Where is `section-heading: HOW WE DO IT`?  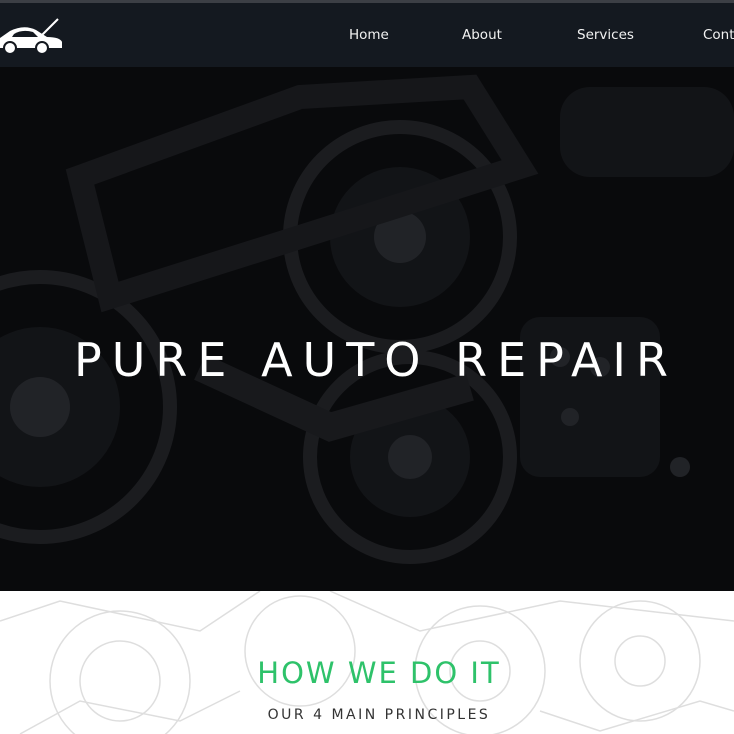
section-heading: HOW WE DO IT is located at coordinates (379, 673).